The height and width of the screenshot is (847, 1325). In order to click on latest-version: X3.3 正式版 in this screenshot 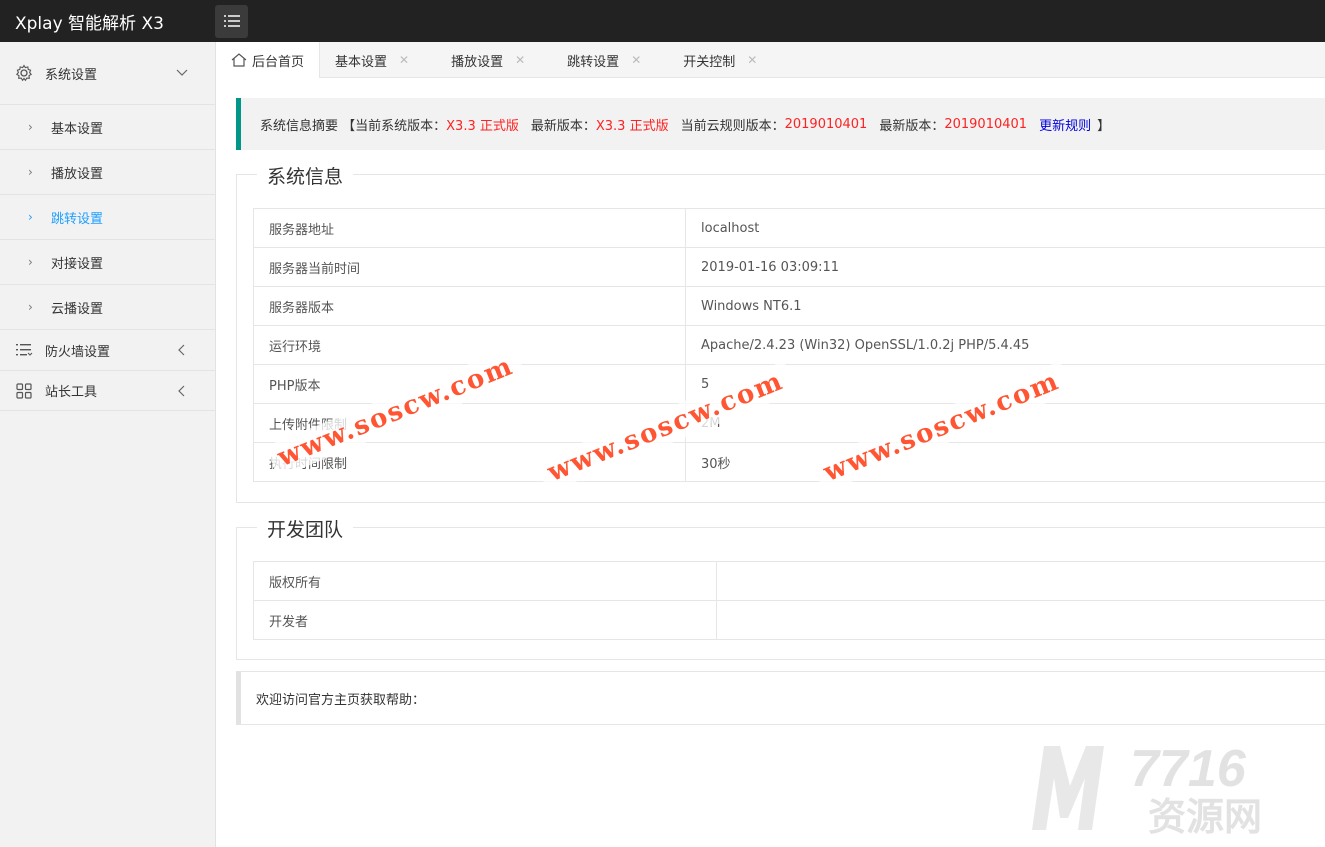, I will do `click(632, 126)`.